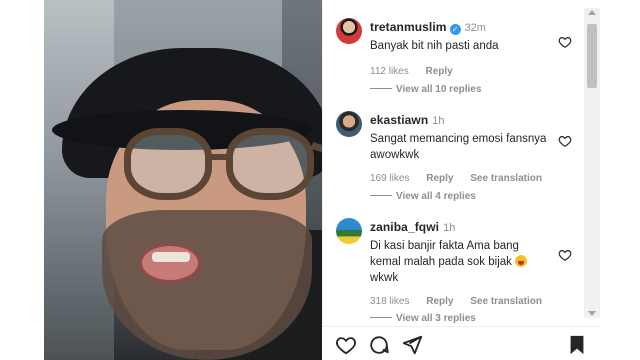 Image resolution: width=640 pixels, height=360 pixels. What do you see at coordinates (475, 28) in the screenshot?
I see `comment-time: 32m` at bounding box center [475, 28].